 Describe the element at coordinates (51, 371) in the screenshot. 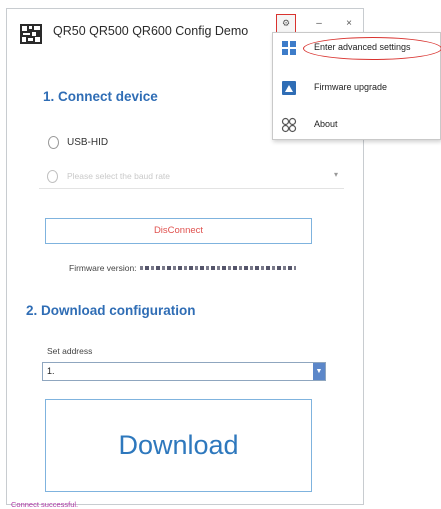

I see `address-value: 1.` at that location.